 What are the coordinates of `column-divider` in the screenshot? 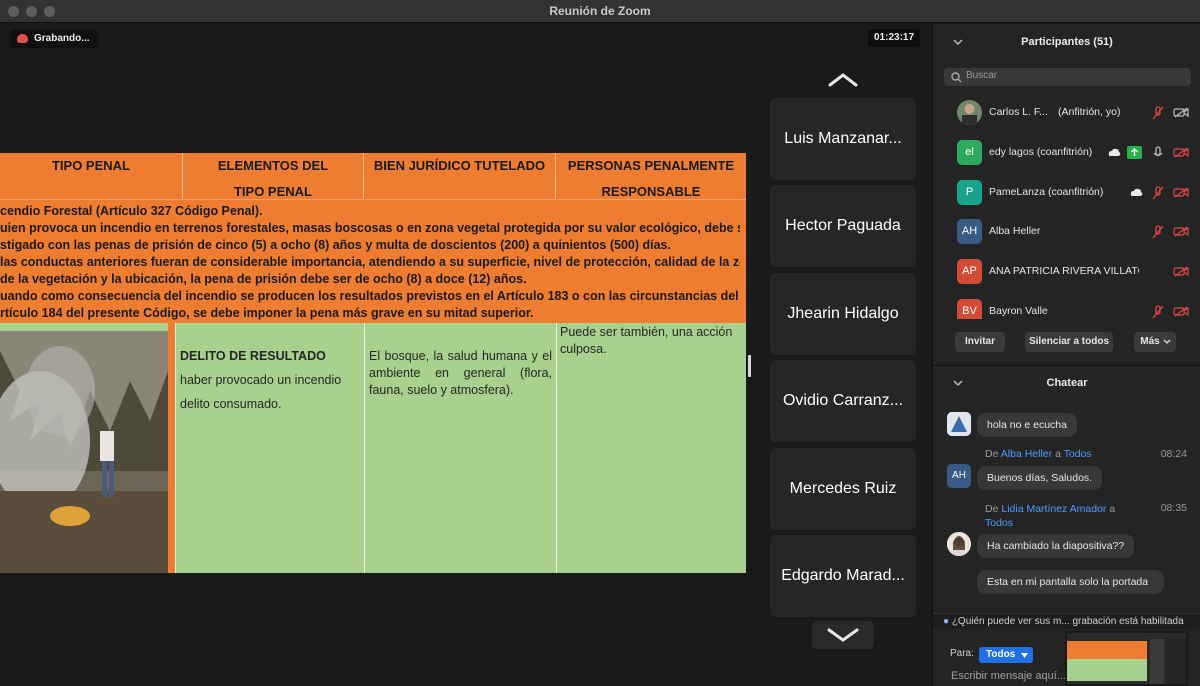 It's located at (171, 448).